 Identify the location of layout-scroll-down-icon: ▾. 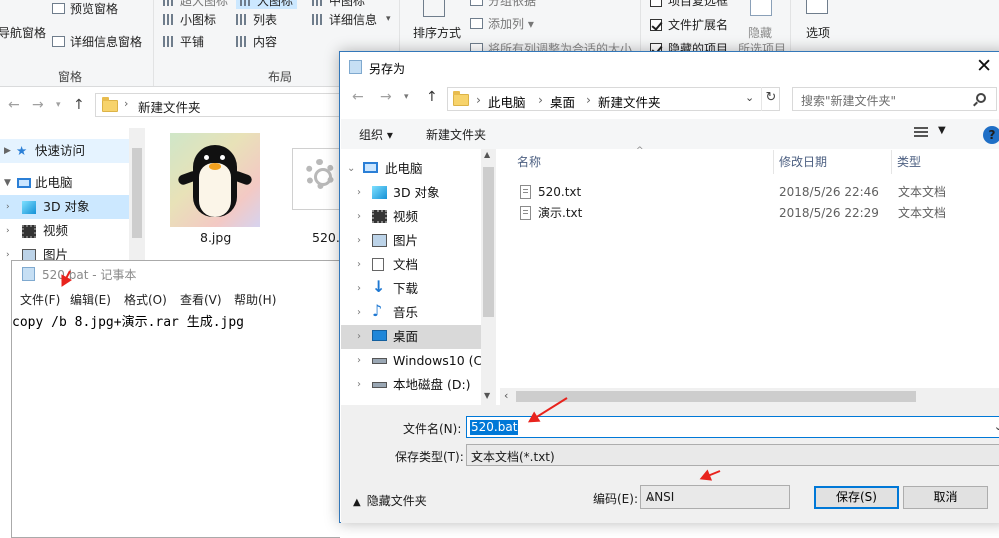
(388, 19).